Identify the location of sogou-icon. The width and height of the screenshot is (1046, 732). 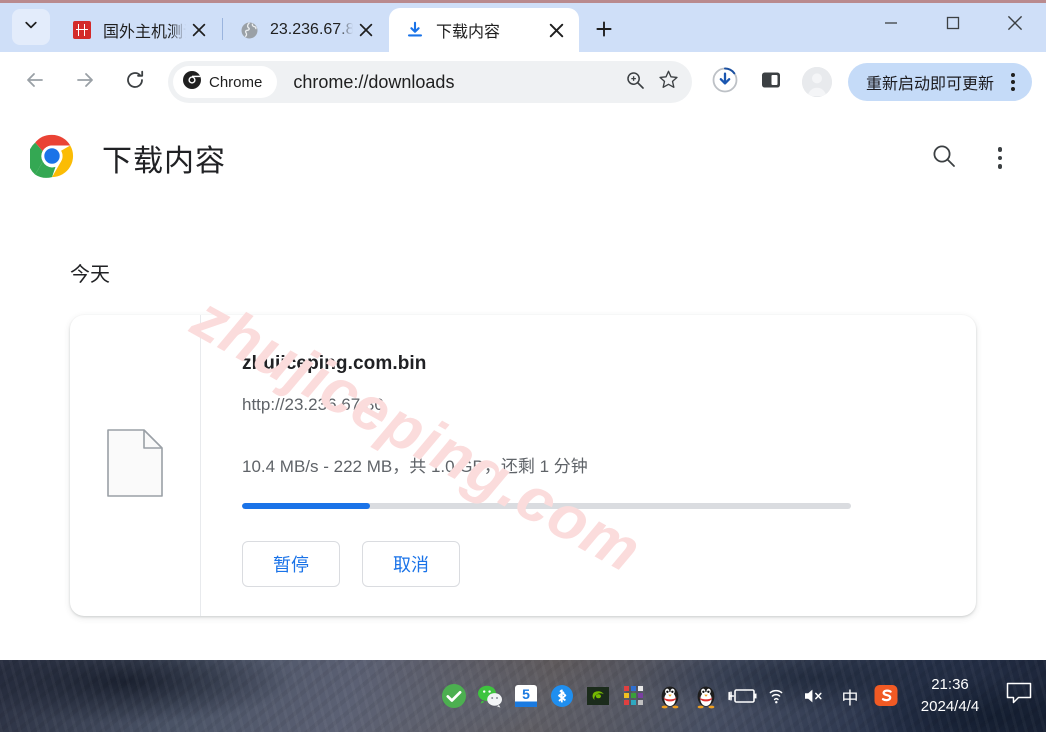
(886, 696).